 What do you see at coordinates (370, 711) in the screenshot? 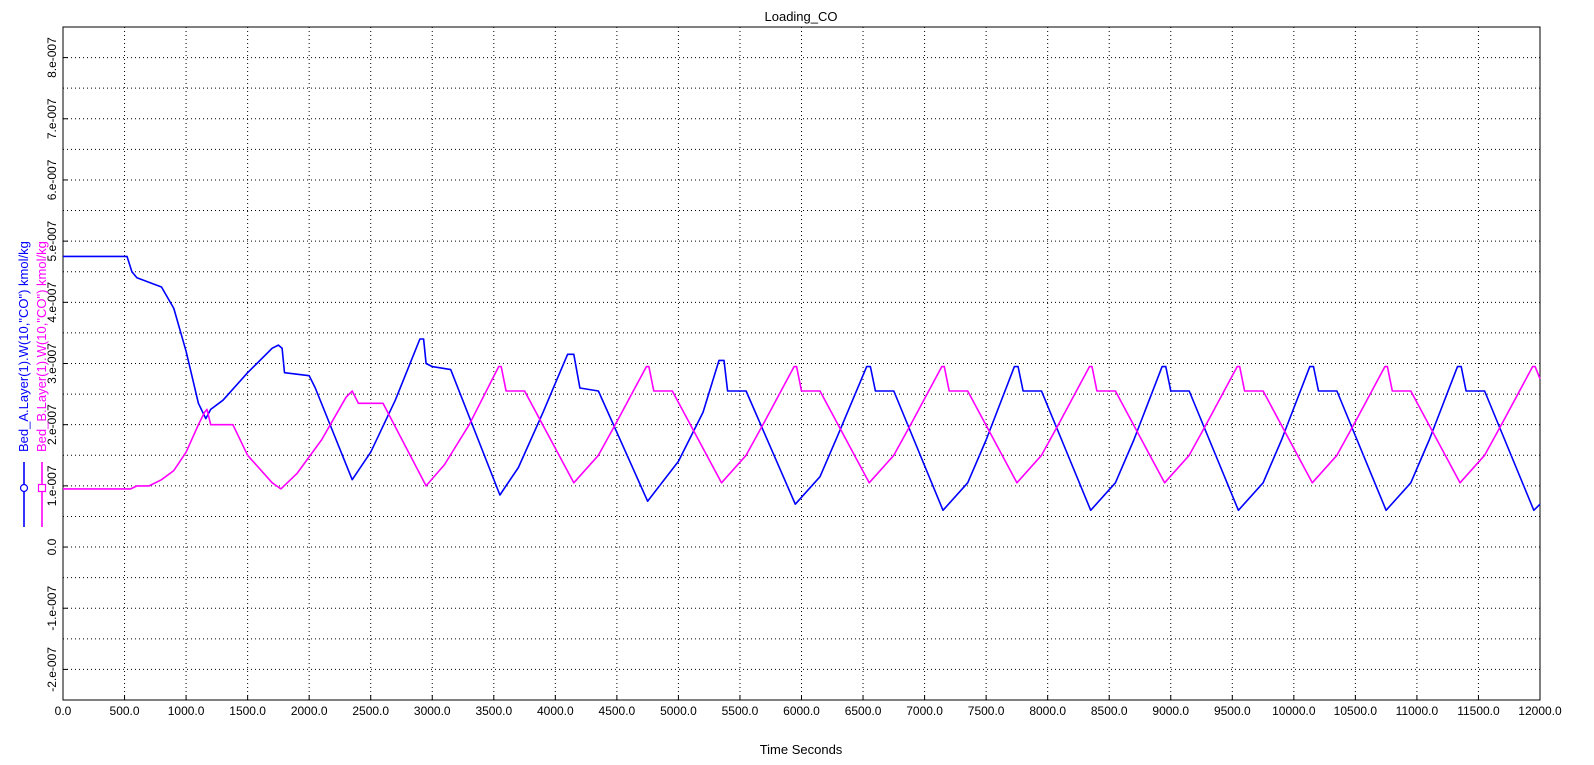
I see `x-tick-label: 2500.0` at bounding box center [370, 711].